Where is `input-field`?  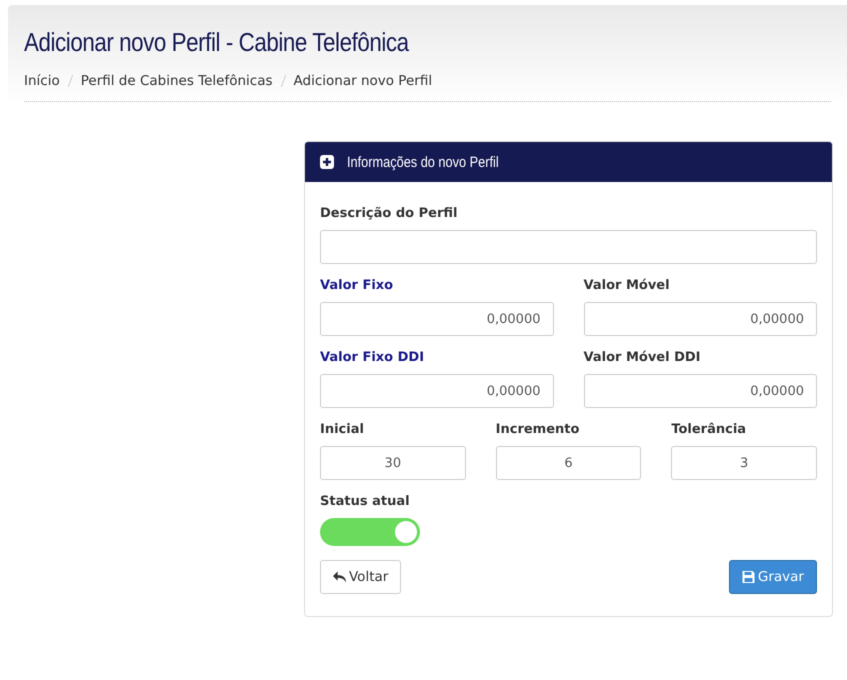
input-field is located at coordinates (568, 247).